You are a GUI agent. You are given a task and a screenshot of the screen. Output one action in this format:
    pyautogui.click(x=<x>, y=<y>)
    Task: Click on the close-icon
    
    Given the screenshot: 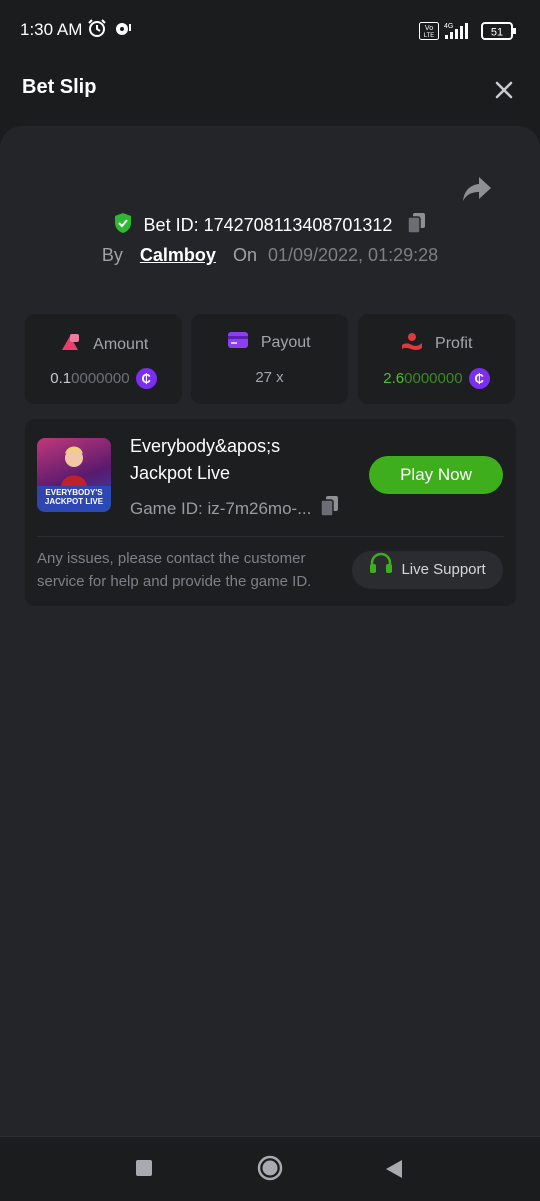 What is the action you would take?
    pyautogui.click(x=504, y=90)
    